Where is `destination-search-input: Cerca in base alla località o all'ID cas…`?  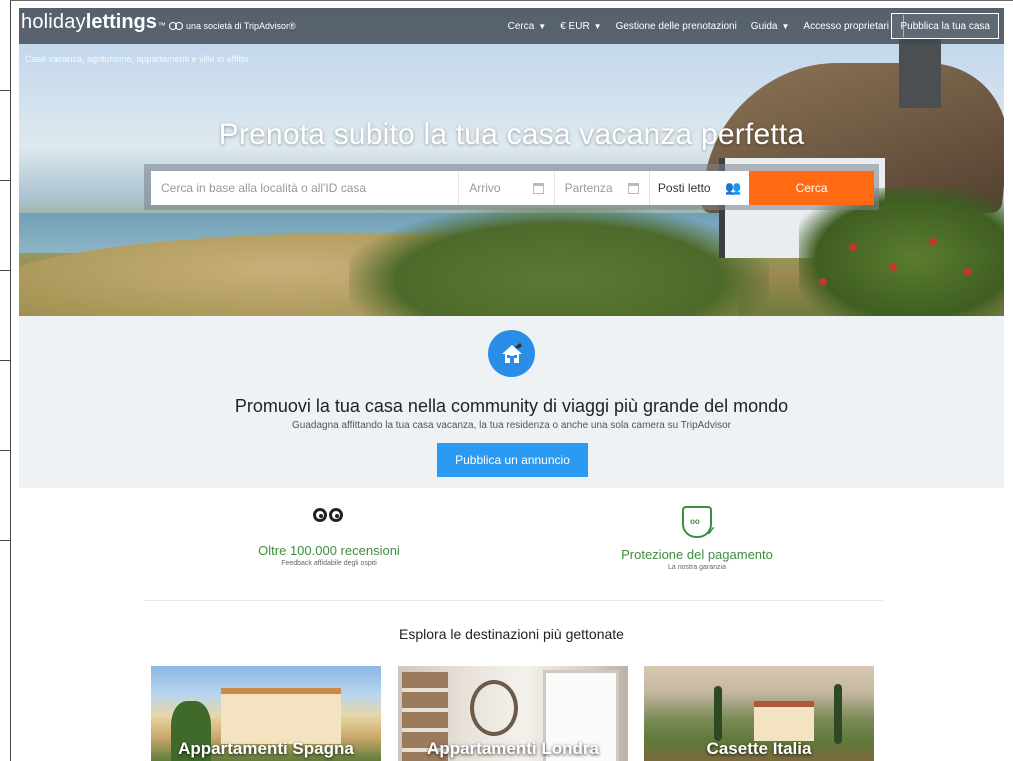 destination-search-input: Cerca in base alla località o all'ID cas… is located at coordinates (305, 188).